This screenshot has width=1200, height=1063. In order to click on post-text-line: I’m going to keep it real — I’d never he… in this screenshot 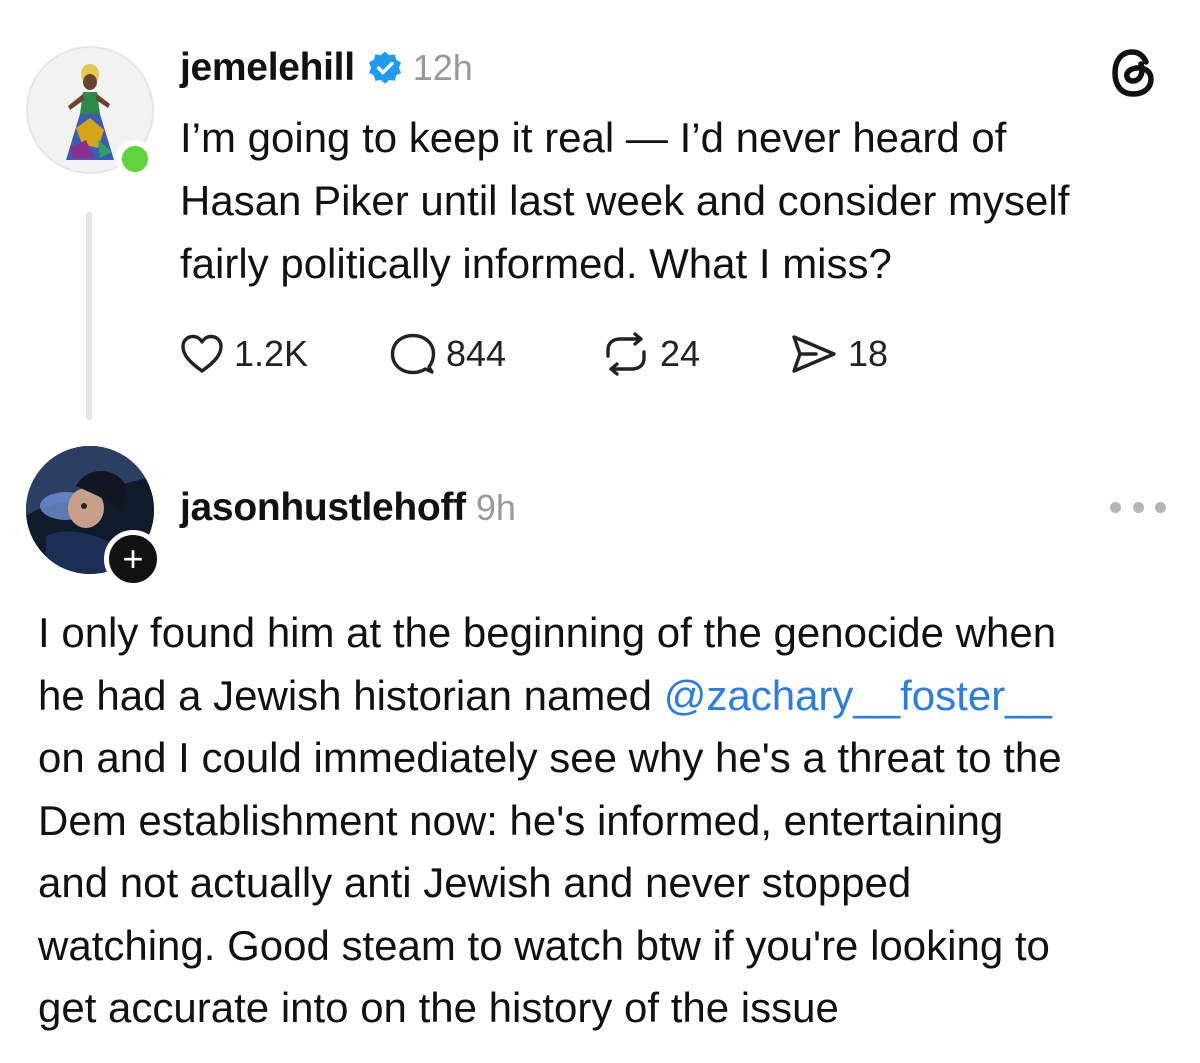, I will do `click(593, 137)`.